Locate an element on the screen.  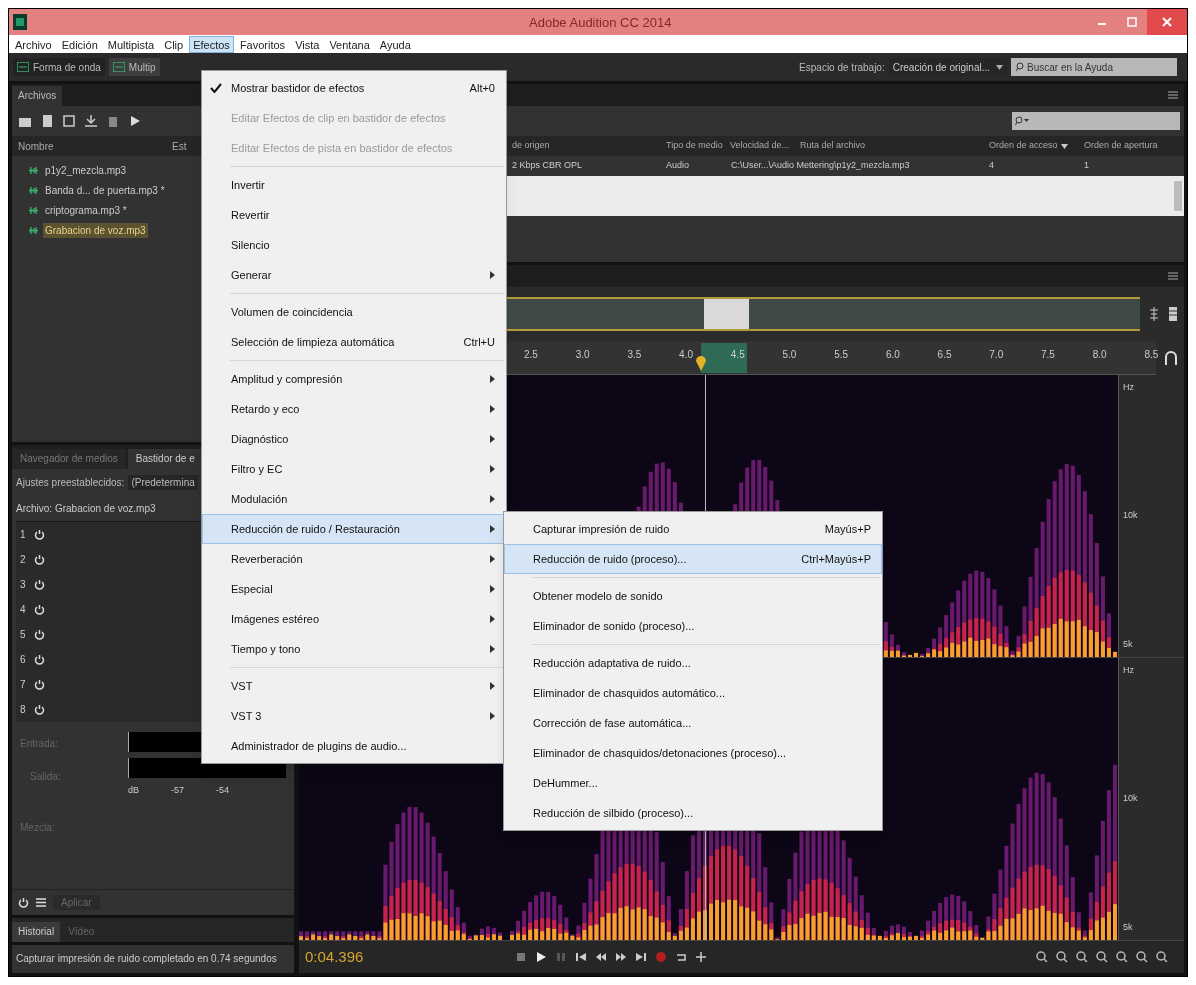
file-name: p1y2_mezcla.mp3 is located at coordinates (86, 170).